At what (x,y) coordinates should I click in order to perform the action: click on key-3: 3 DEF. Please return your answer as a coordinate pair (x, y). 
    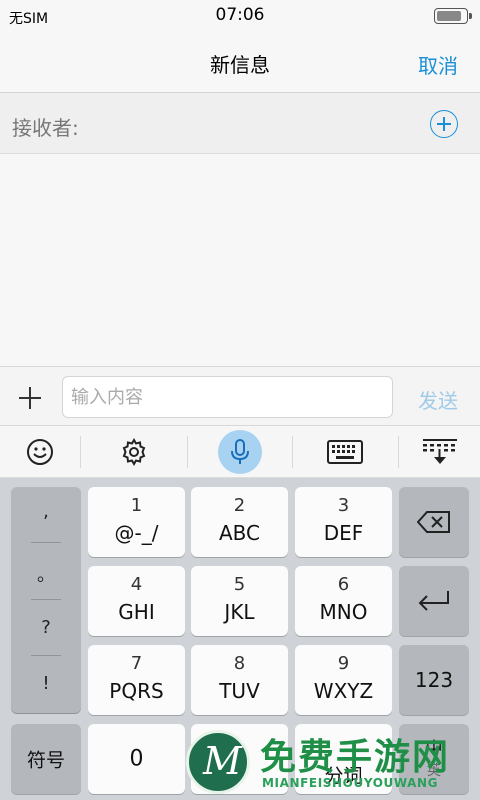
    Looking at the image, I should click on (343, 522).